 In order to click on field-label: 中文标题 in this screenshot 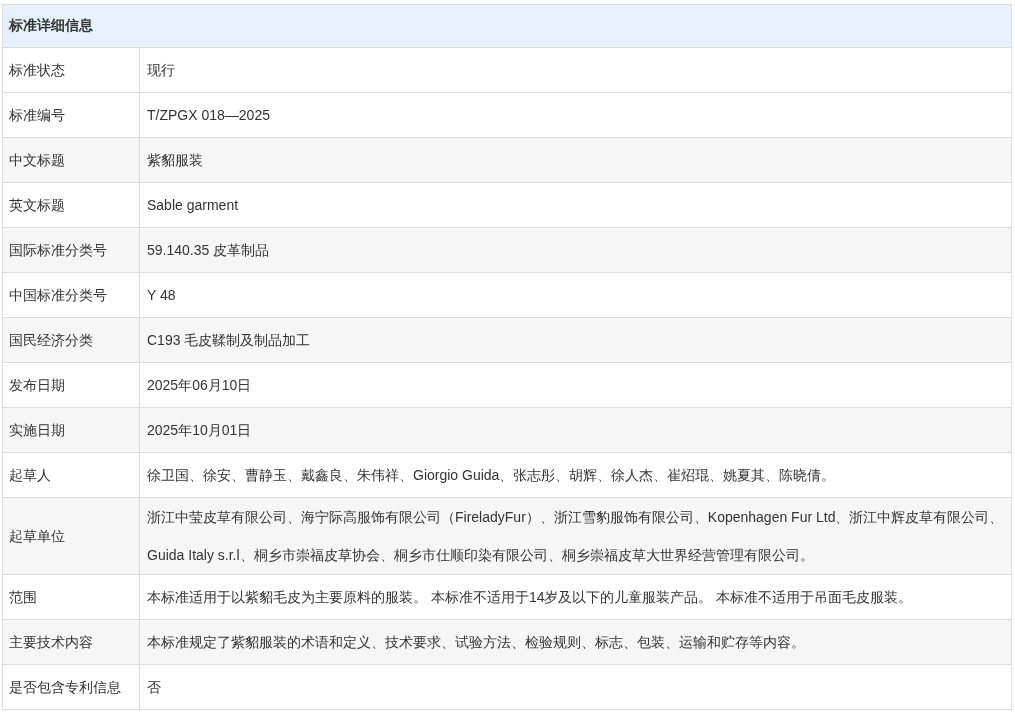, I will do `click(71, 160)`.